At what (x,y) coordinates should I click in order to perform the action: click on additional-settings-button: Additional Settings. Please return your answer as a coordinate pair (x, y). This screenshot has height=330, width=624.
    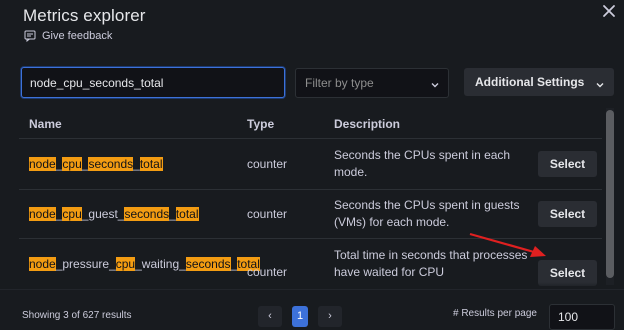
    Looking at the image, I should click on (539, 82).